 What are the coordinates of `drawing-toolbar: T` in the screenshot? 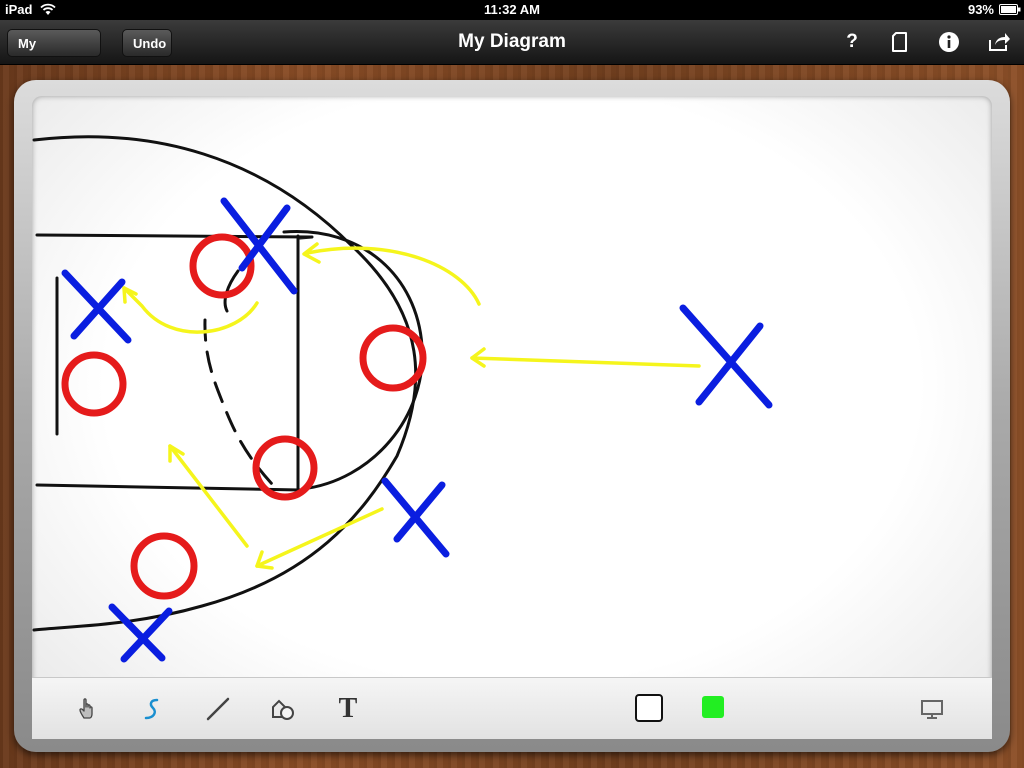 It's located at (512, 708).